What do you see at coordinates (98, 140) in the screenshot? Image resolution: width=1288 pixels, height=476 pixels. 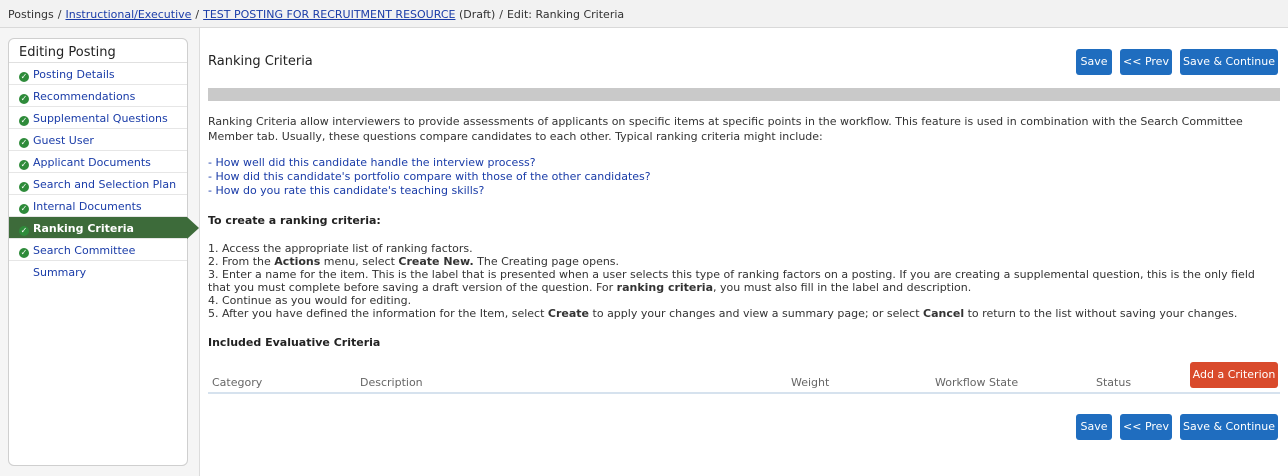 I see `sidebar-item-guest-user: ✓ Guest User` at bounding box center [98, 140].